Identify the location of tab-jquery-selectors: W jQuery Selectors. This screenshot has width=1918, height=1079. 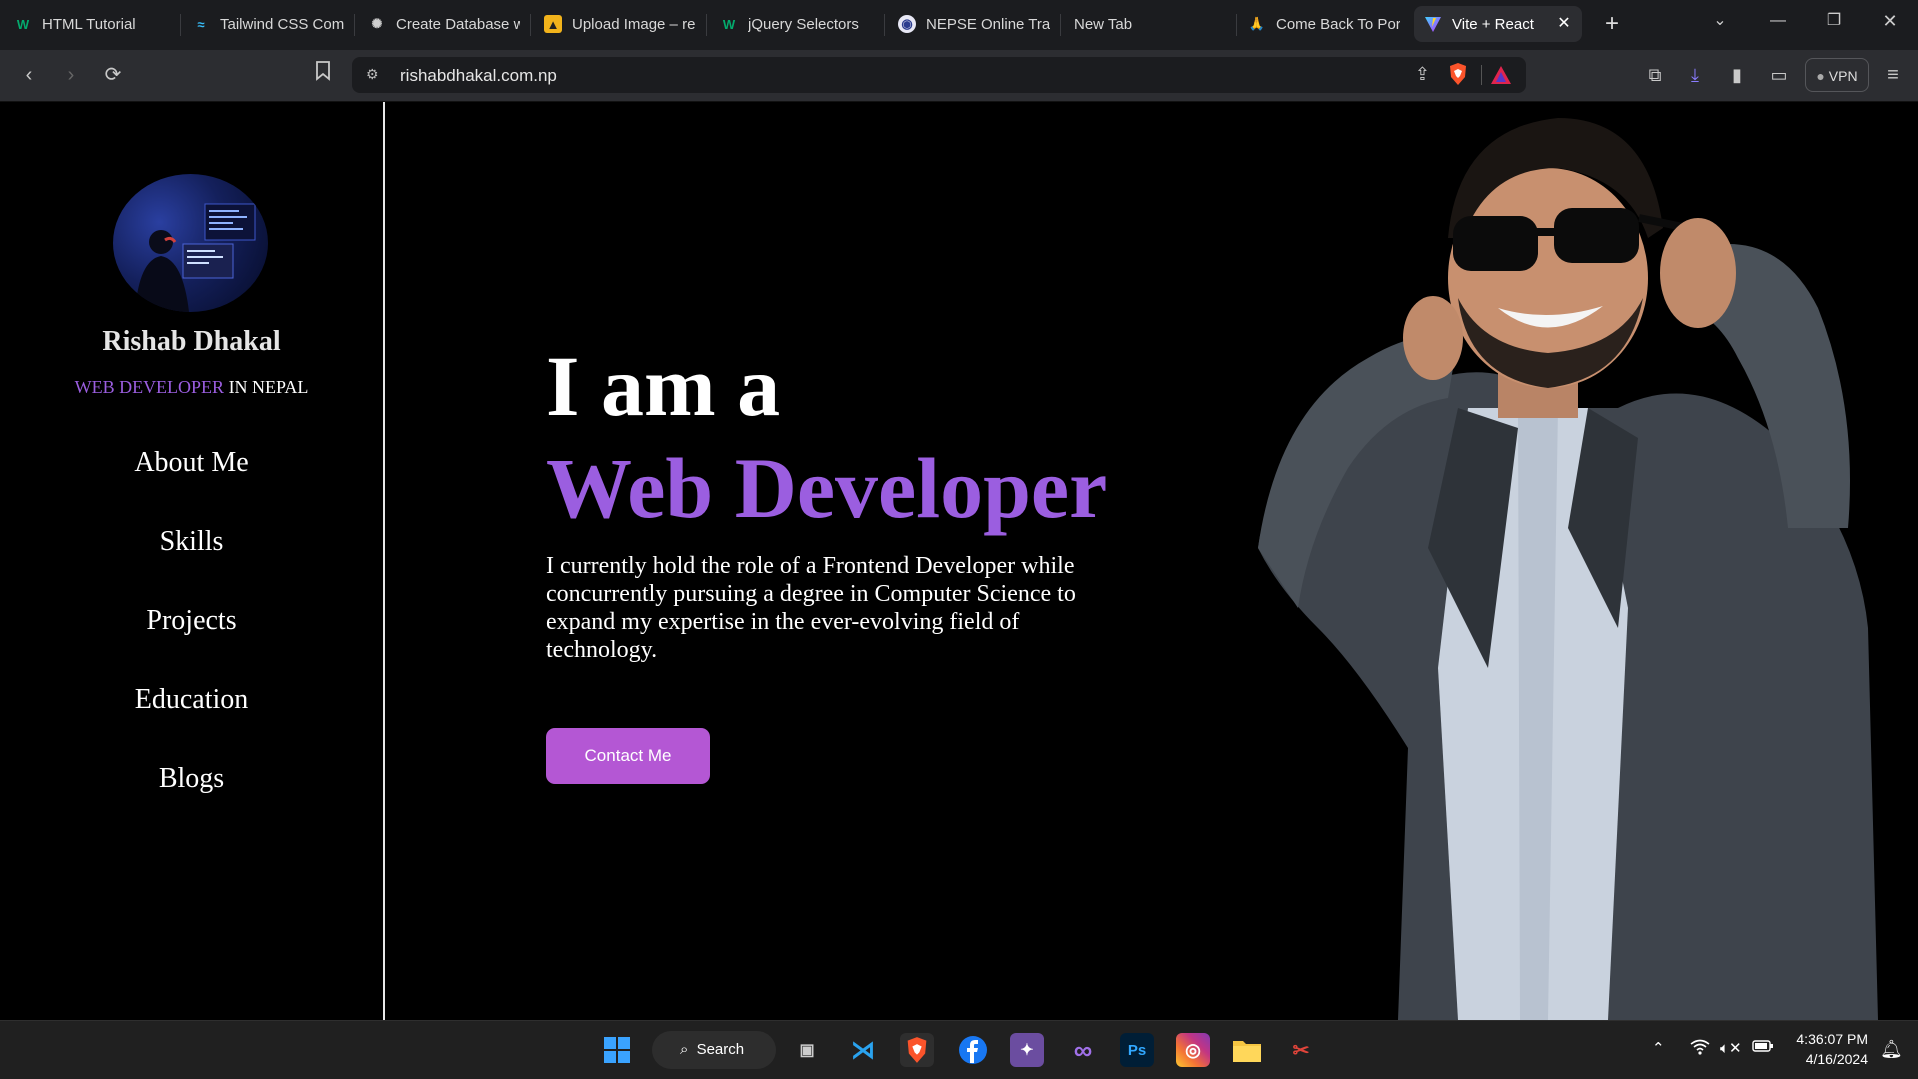
(800, 24).